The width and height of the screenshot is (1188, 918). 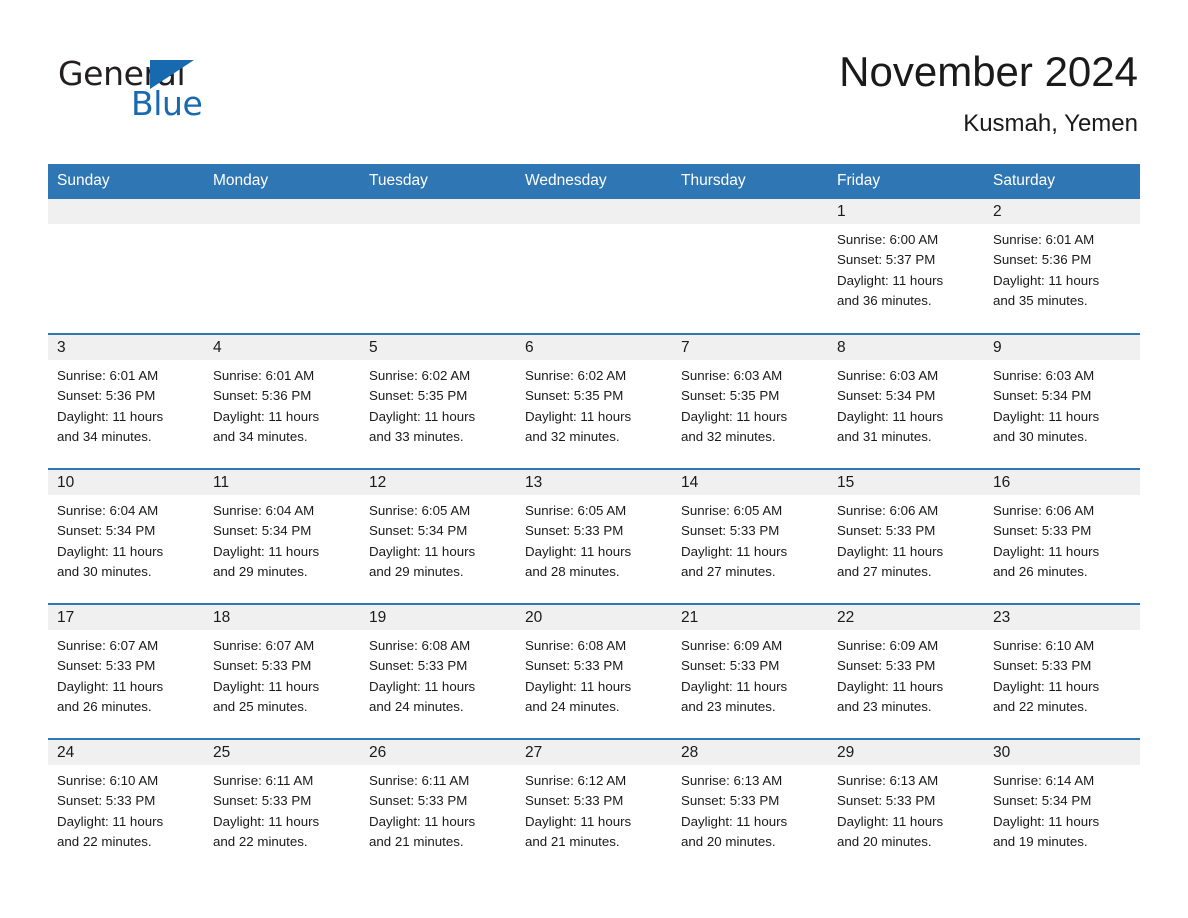 I want to click on sunrise-time: Sunrise: 6:07 AM, so click(x=108, y=646).